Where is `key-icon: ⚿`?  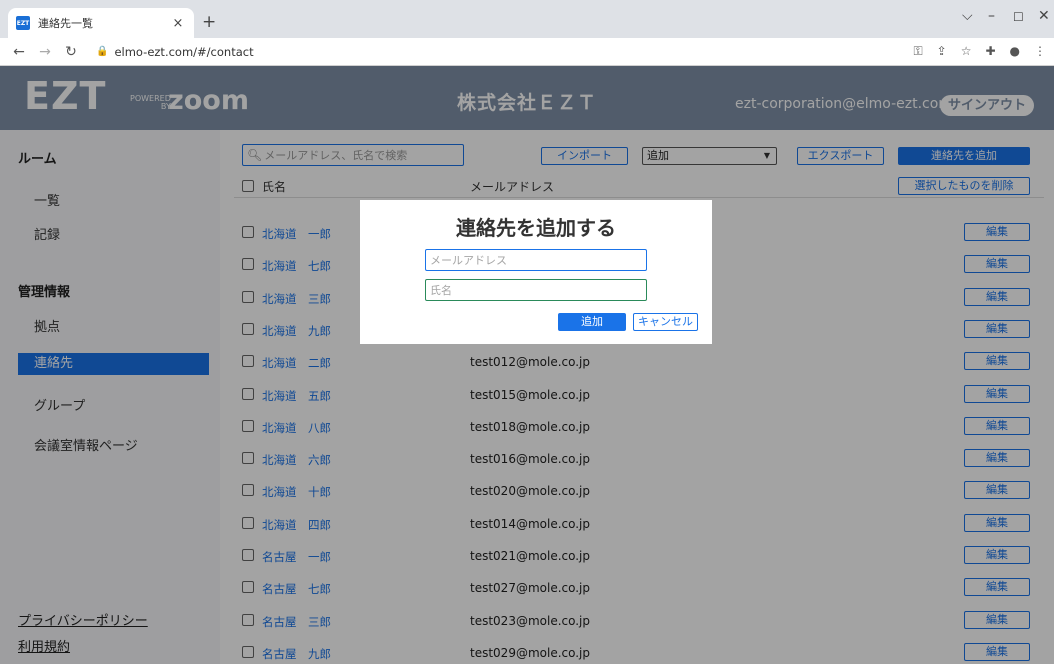 key-icon: ⚿ is located at coordinates (917, 51).